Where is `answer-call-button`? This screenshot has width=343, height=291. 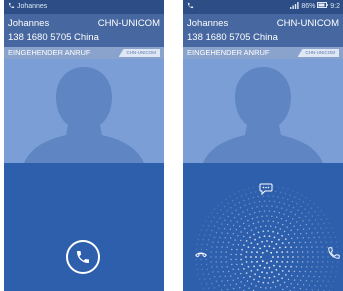 answer-call-button is located at coordinates (83, 257).